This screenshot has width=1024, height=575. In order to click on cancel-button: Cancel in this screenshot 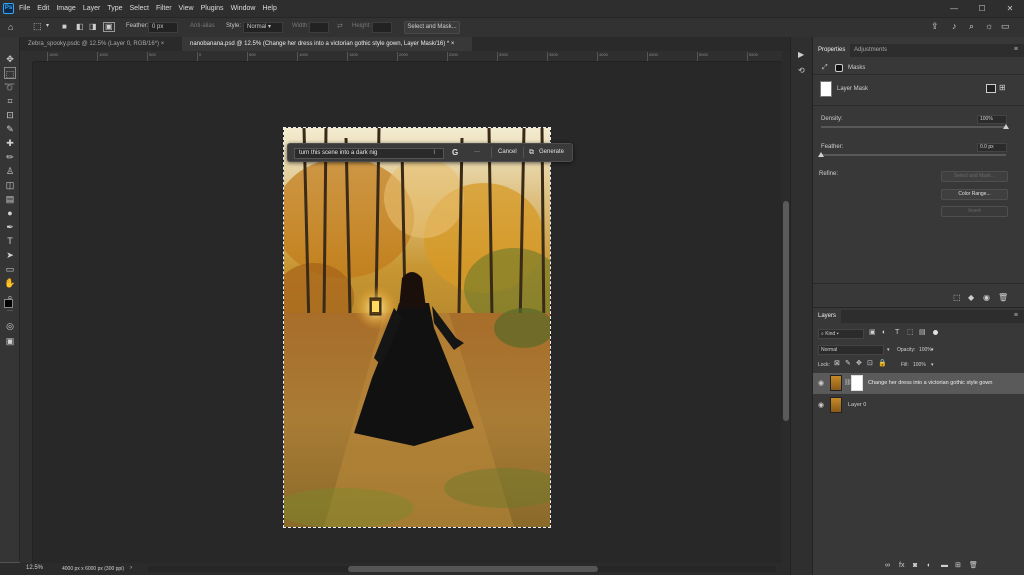, I will do `click(507, 152)`.